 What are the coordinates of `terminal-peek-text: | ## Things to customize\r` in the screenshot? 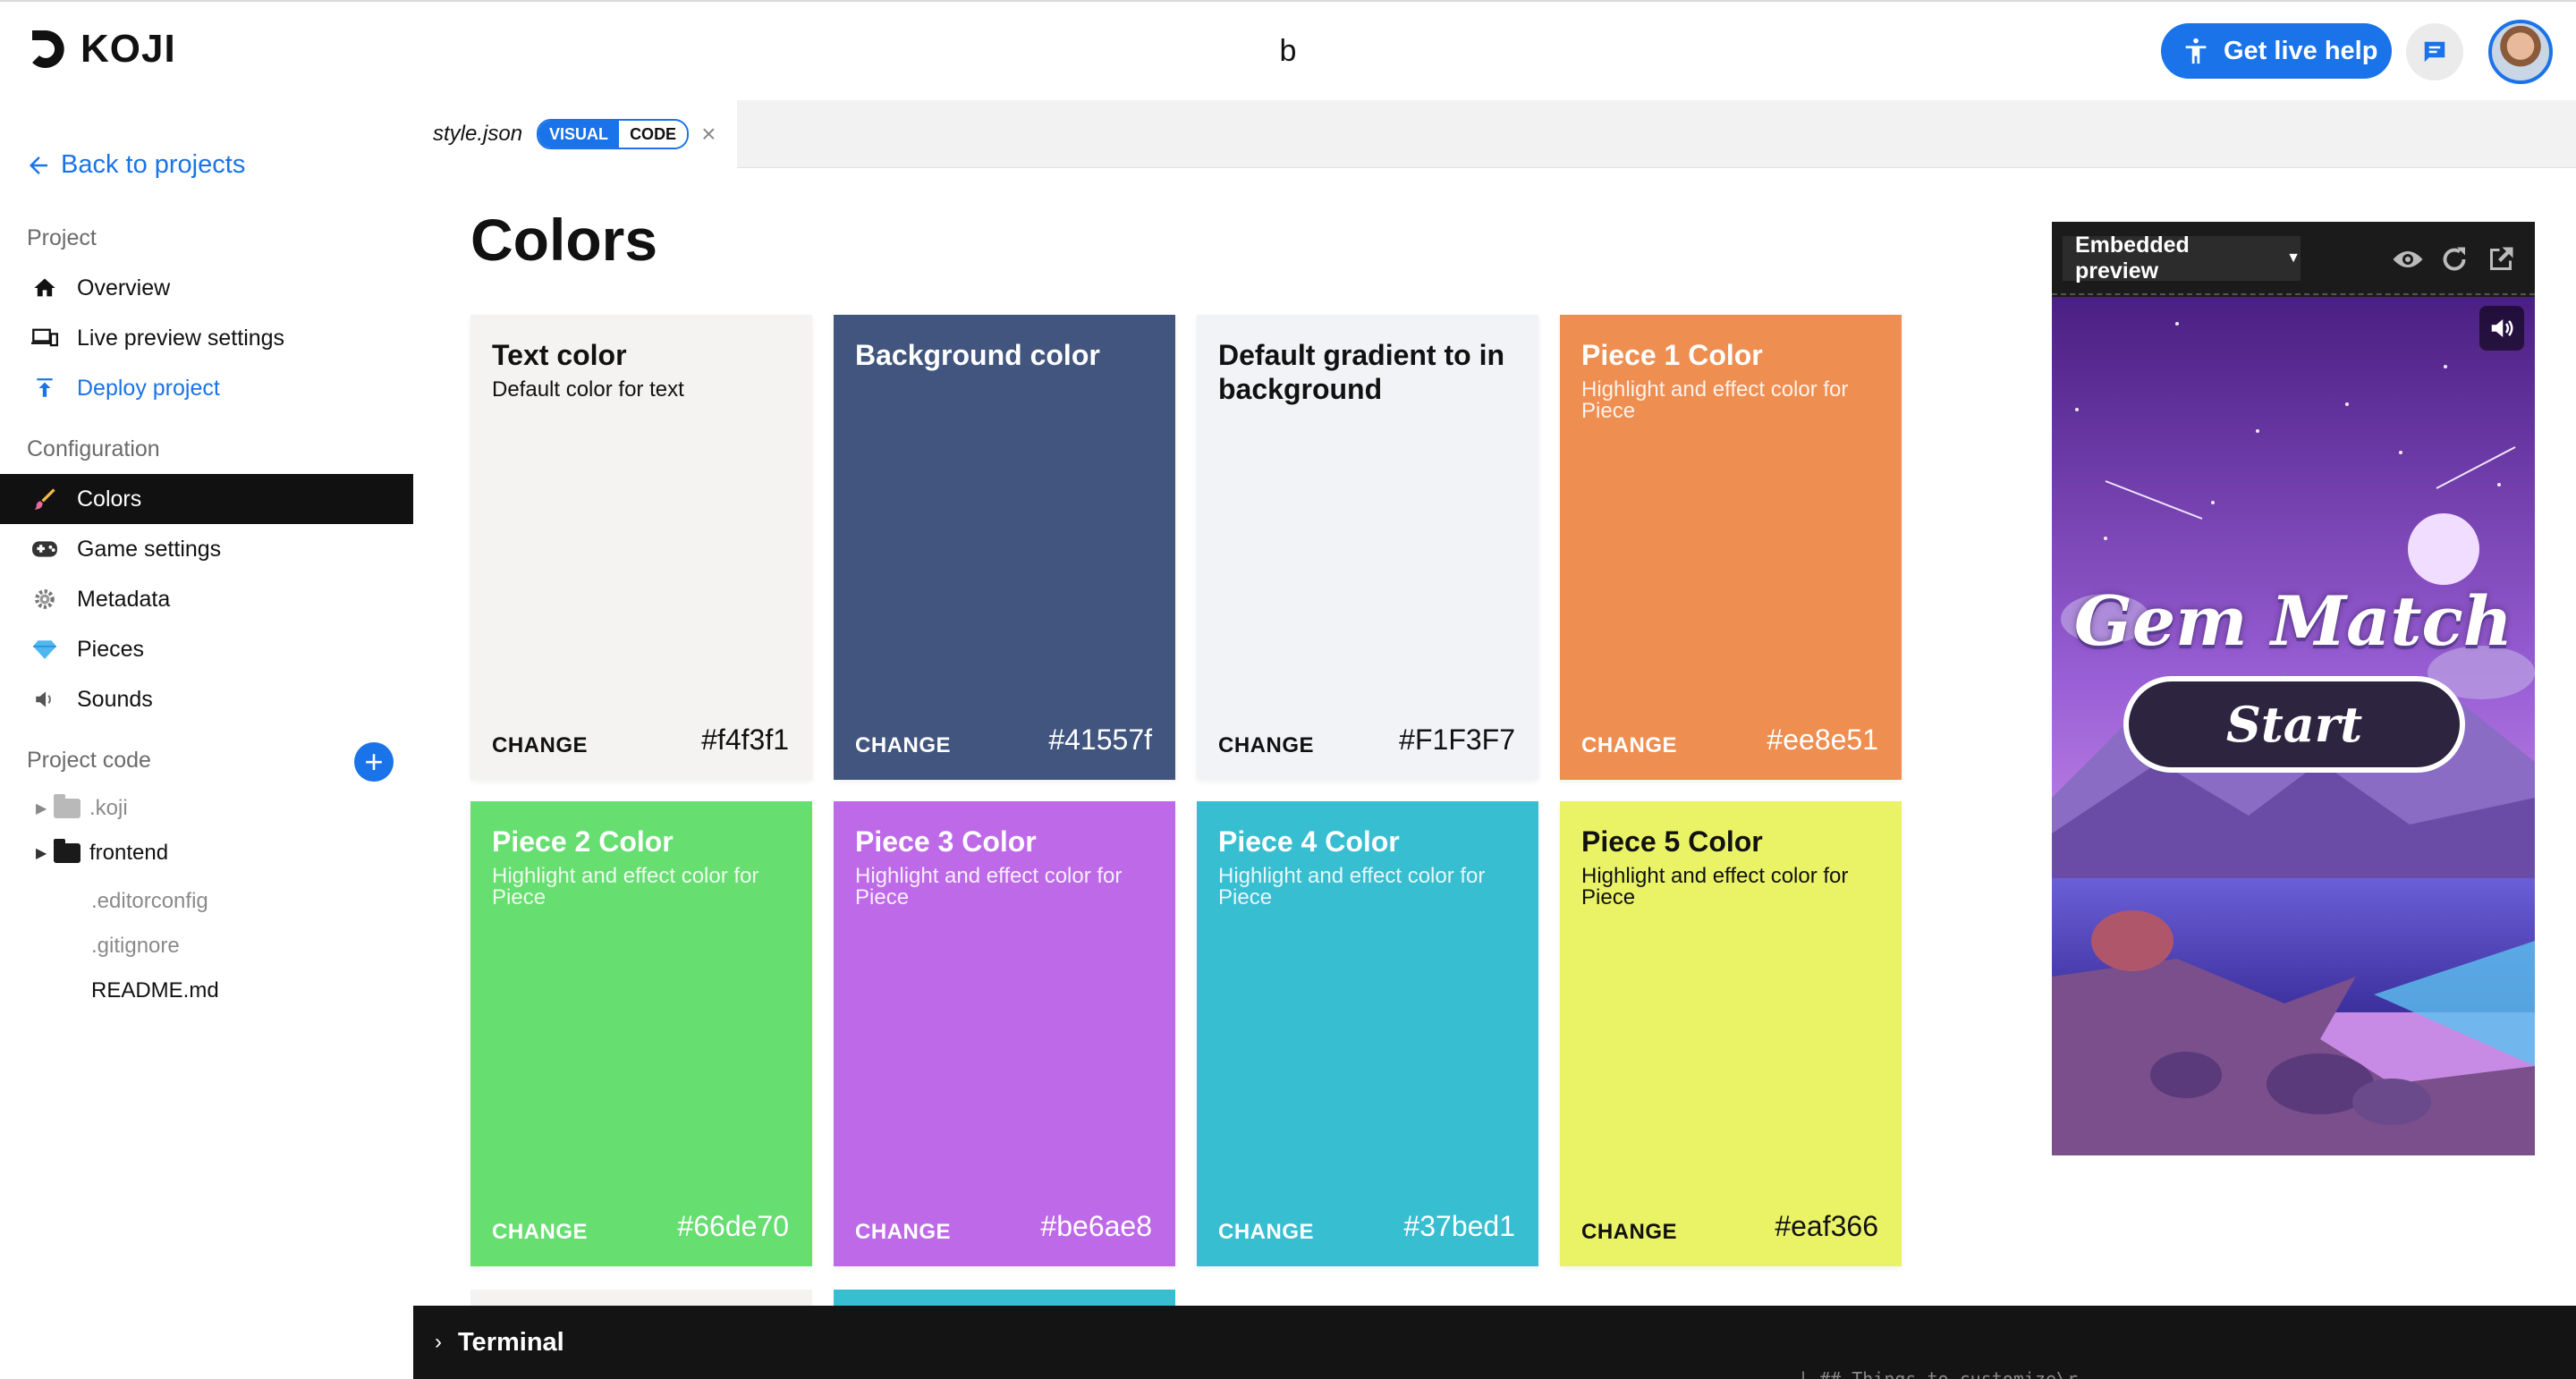 It's located at (1938, 1373).